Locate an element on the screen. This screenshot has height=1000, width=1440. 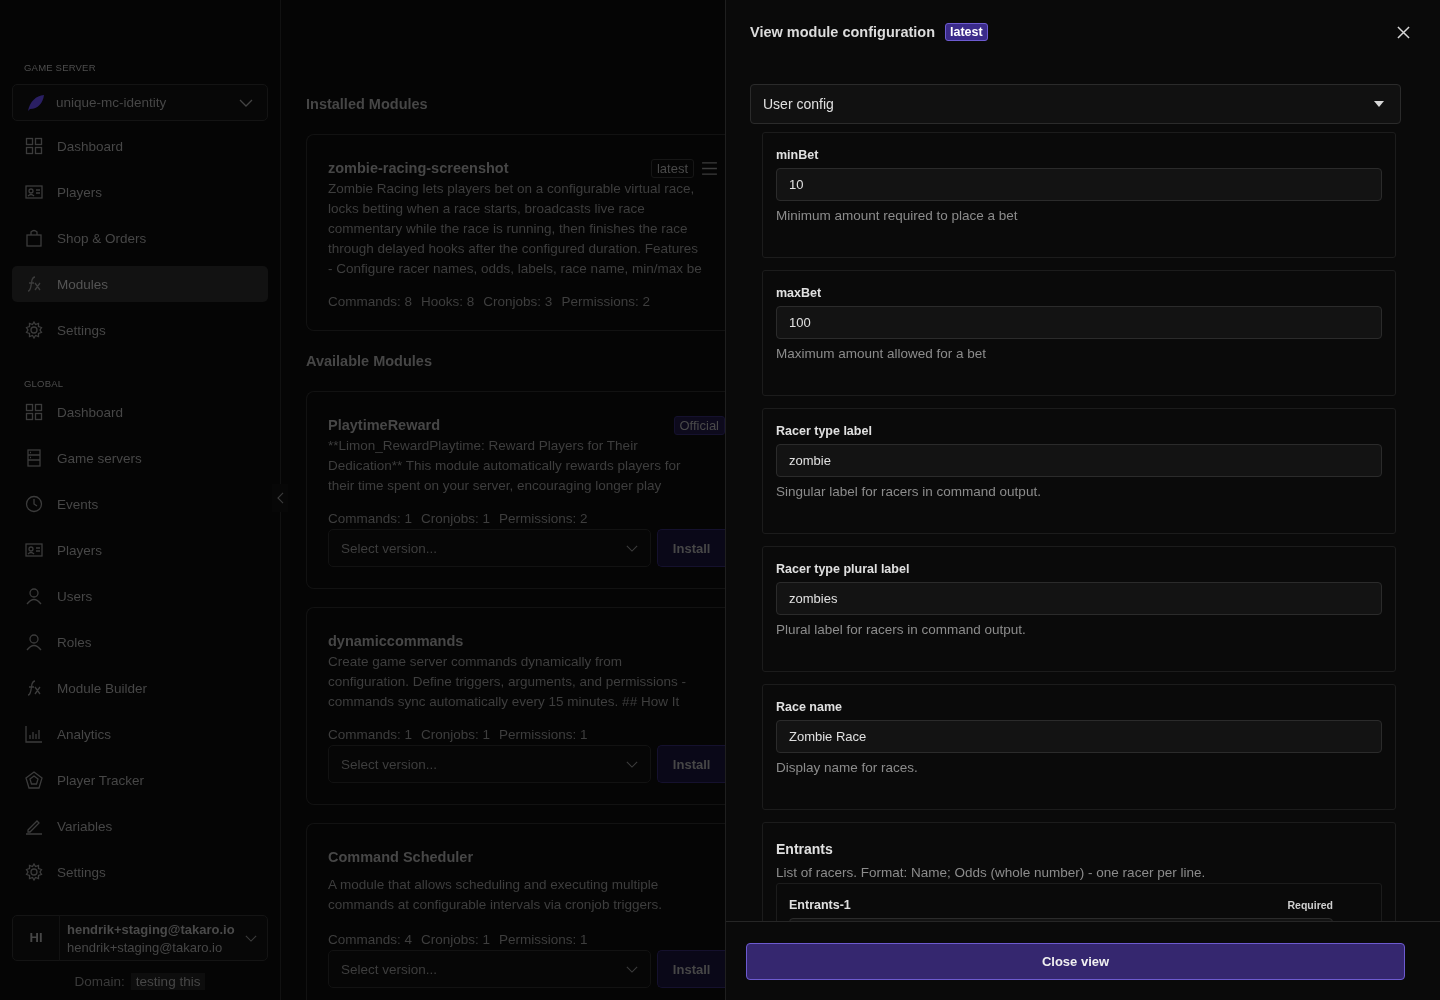
chevron-left-icon is located at coordinates (280, 498).